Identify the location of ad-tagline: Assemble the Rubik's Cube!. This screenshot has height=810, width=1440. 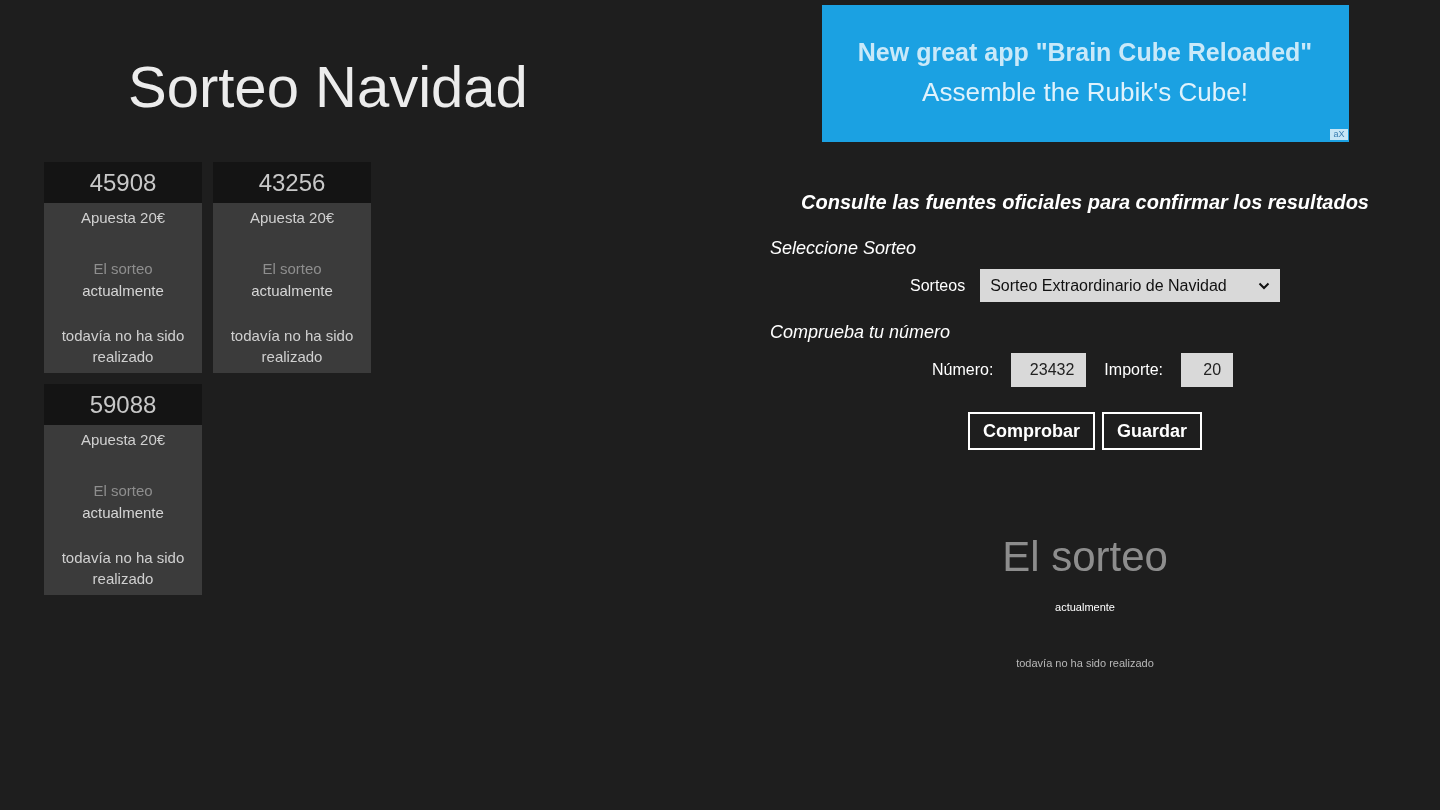
(1085, 92).